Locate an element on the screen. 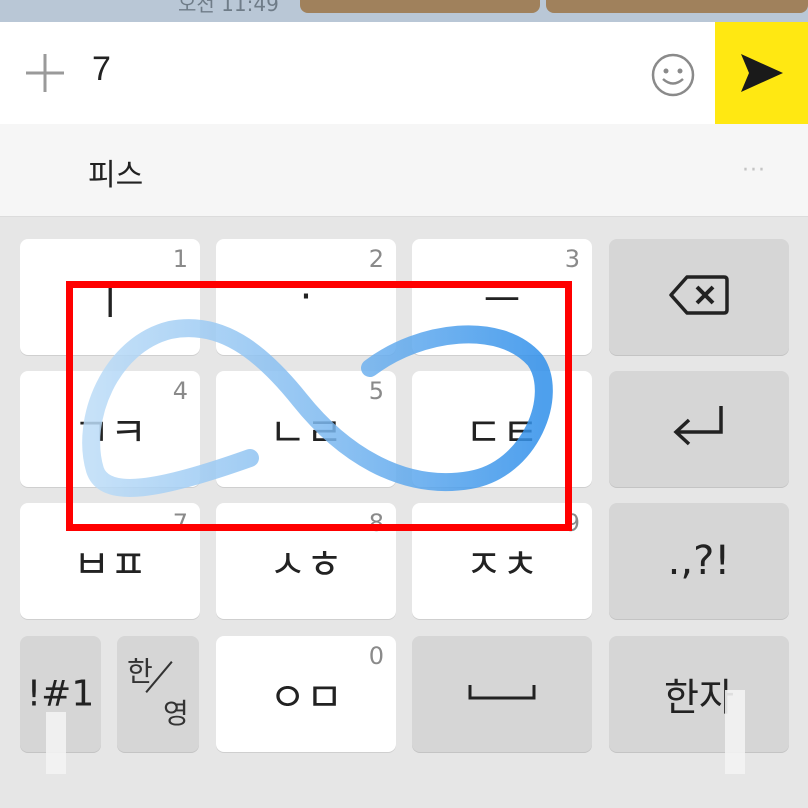 This screenshot has width=808, height=808. backspace-button is located at coordinates (699, 297).